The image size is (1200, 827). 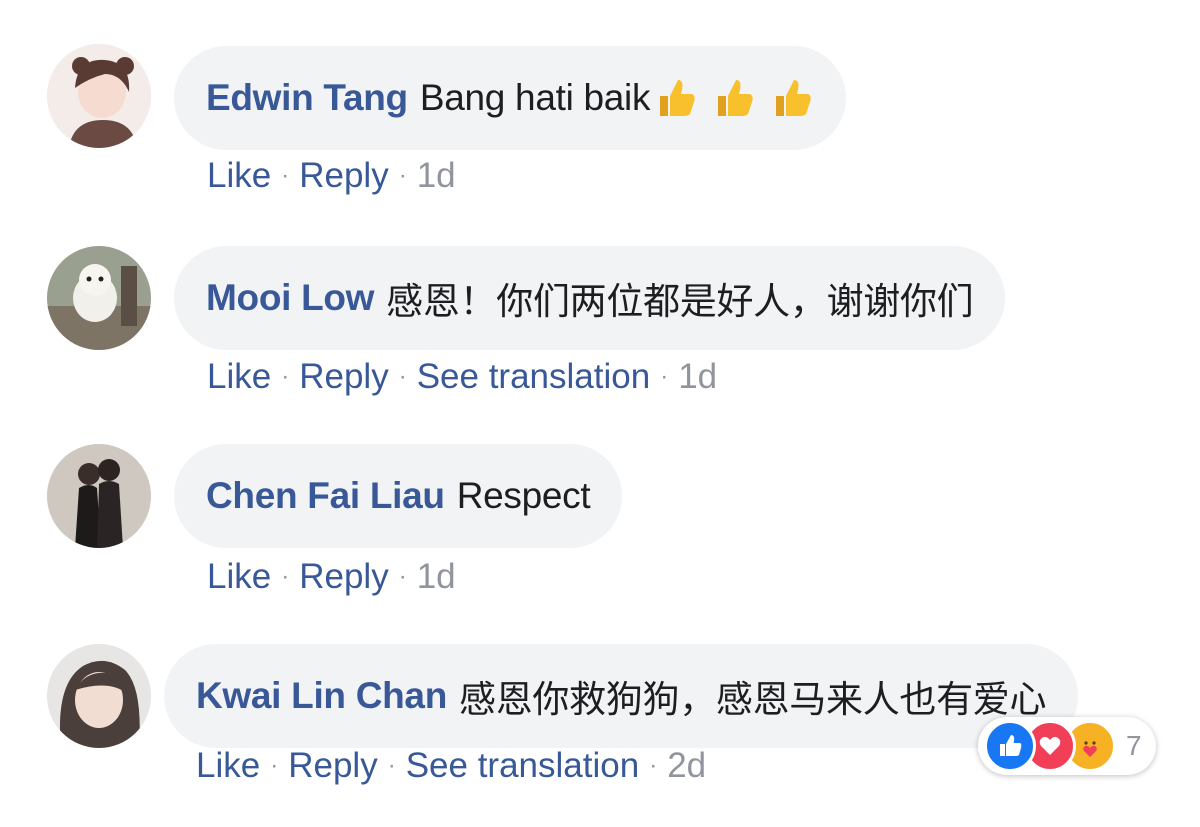 I want to click on comment-actions: Like · Reply · See translation · 1d, so click(x=462, y=377).